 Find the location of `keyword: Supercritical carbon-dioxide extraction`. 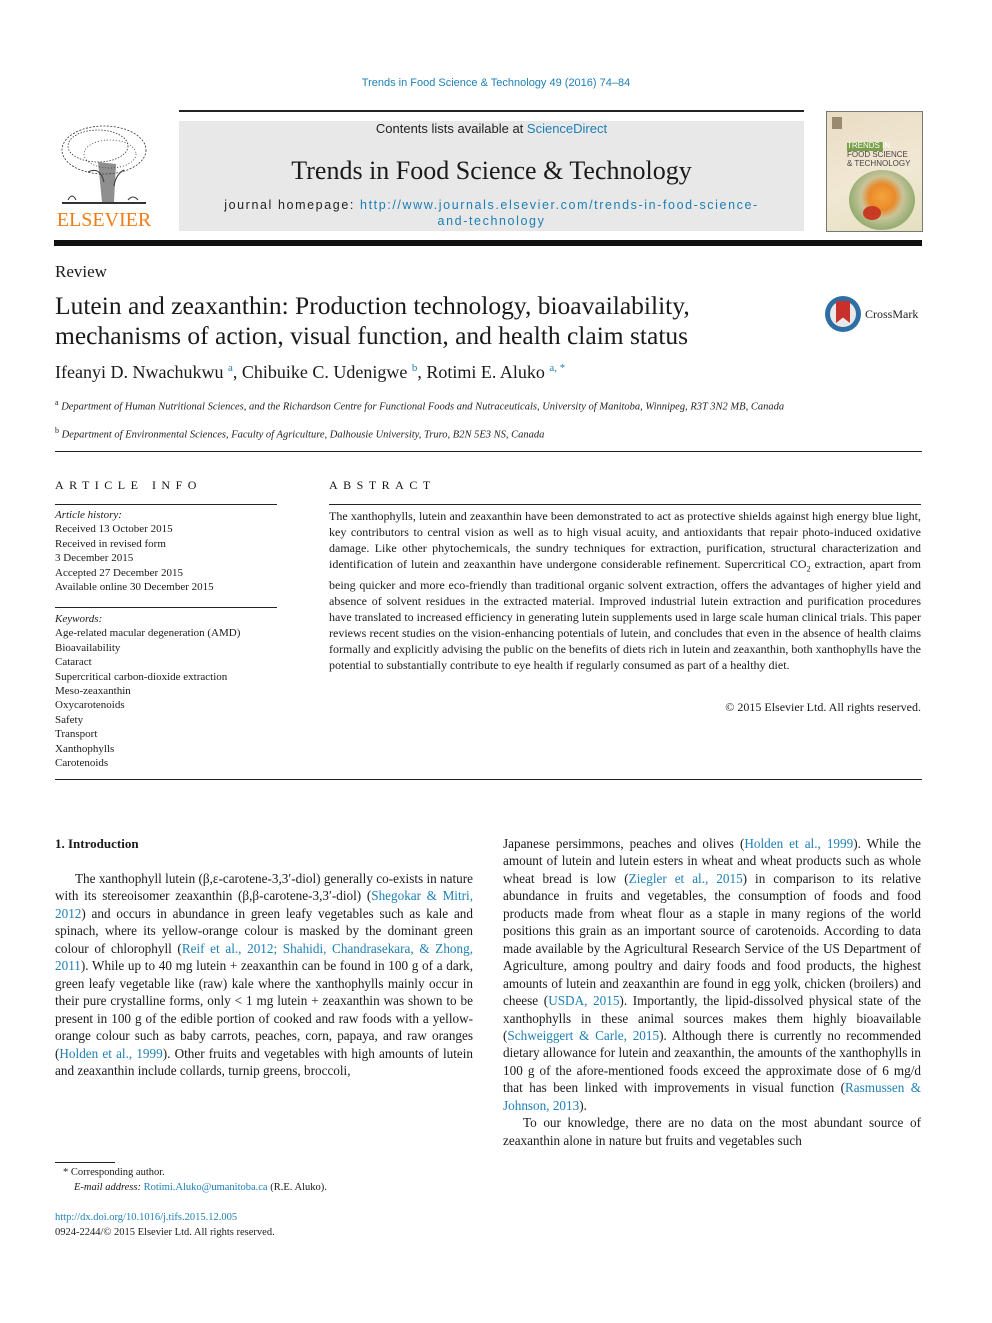

keyword: Supercritical carbon-dioxide extraction is located at coordinates (141, 676).